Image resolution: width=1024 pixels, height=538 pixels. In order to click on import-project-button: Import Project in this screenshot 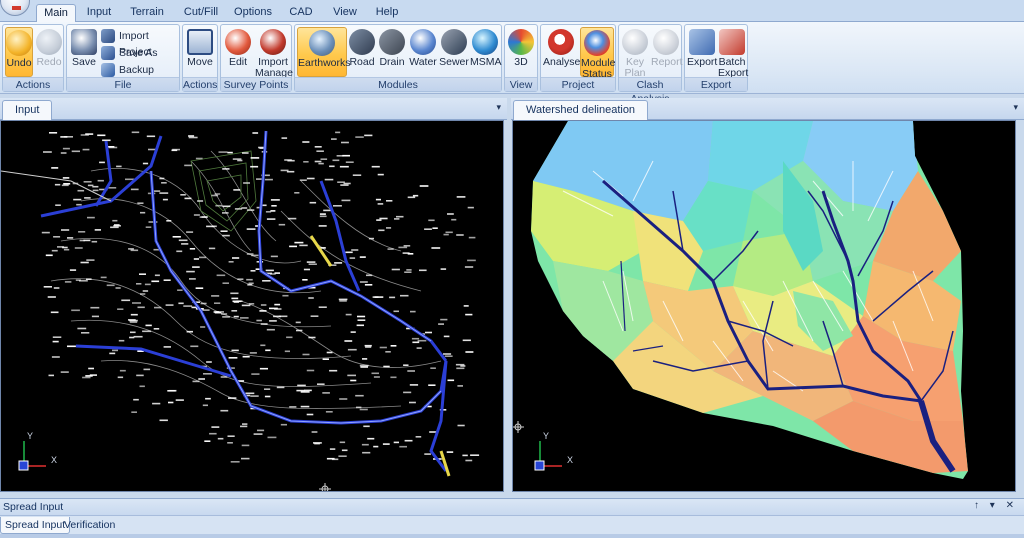, I will do `click(140, 43)`.